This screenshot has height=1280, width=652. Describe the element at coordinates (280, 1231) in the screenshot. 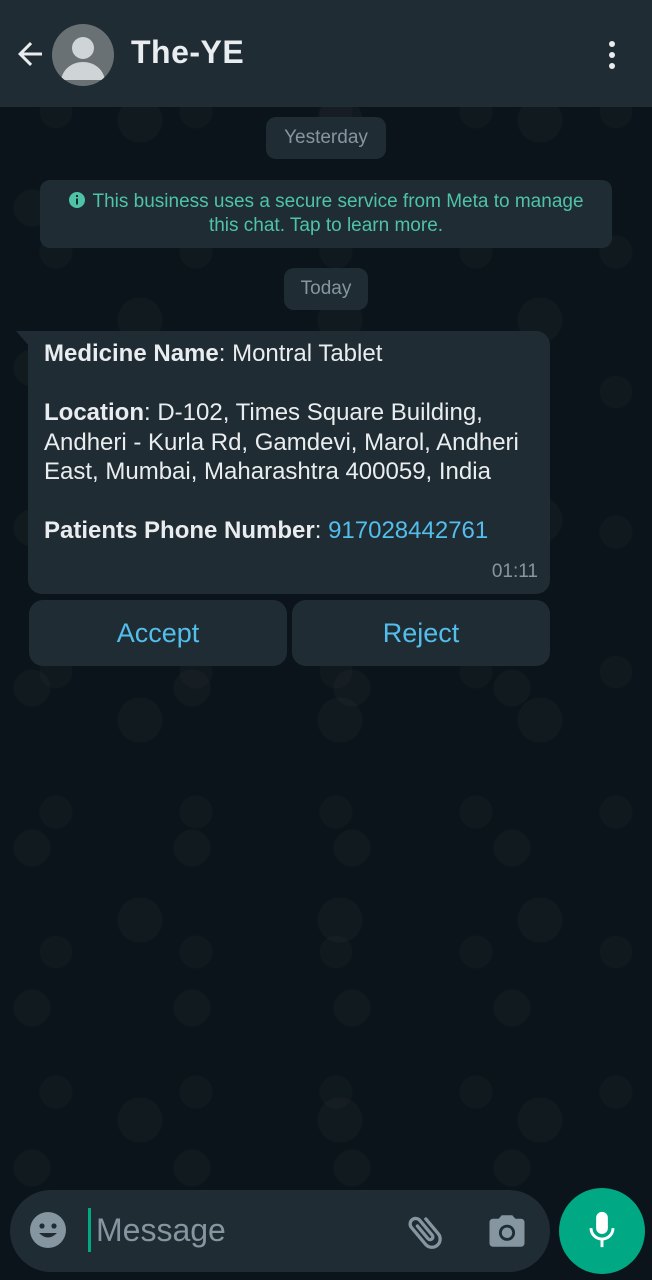

I see `message-composer: Message` at that location.